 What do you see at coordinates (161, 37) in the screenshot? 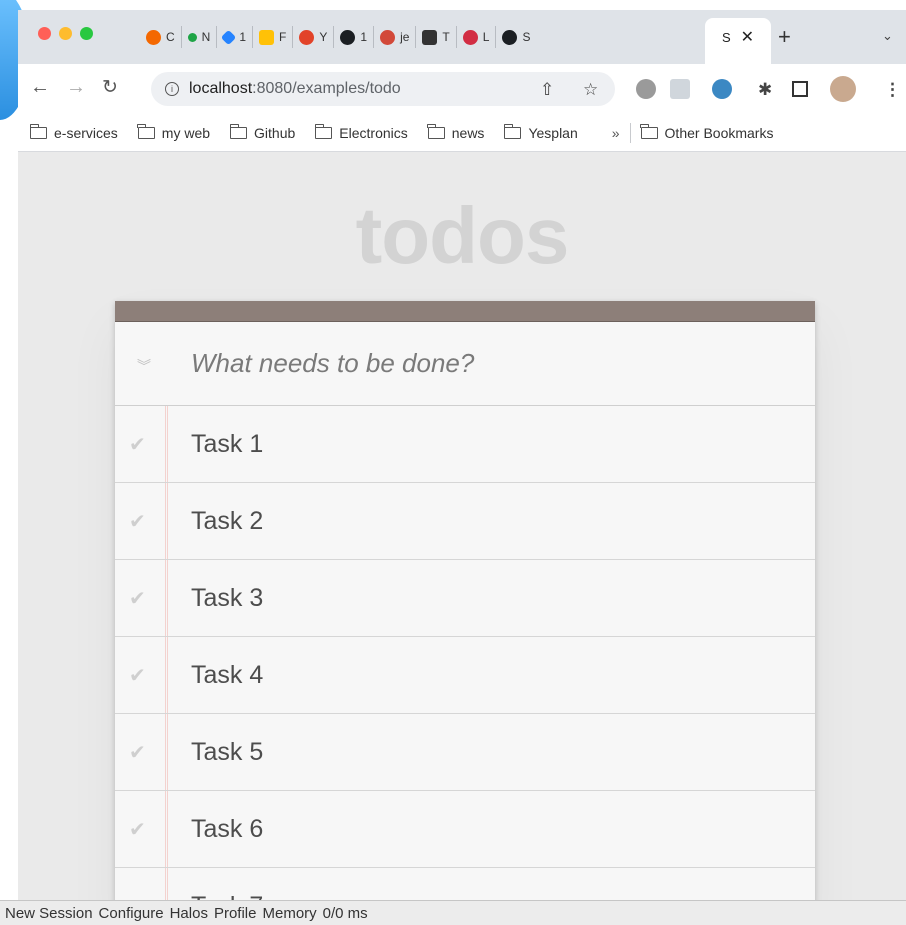
I see `tab-0: C` at bounding box center [161, 37].